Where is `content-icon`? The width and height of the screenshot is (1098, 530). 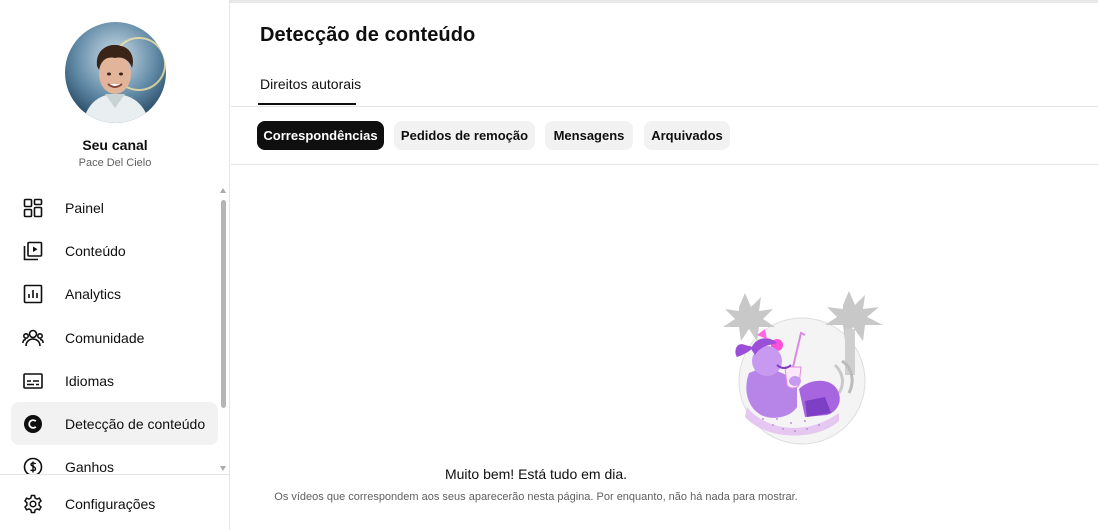 content-icon is located at coordinates (33, 251).